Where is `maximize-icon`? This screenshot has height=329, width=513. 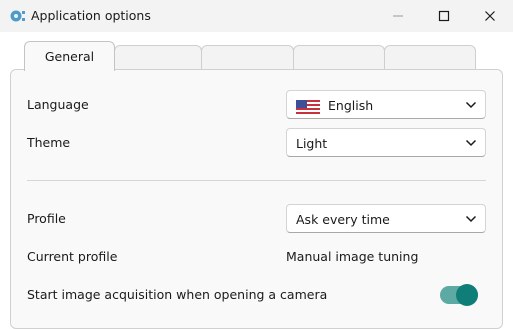 maximize-icon is located at coordinates (444, 16).